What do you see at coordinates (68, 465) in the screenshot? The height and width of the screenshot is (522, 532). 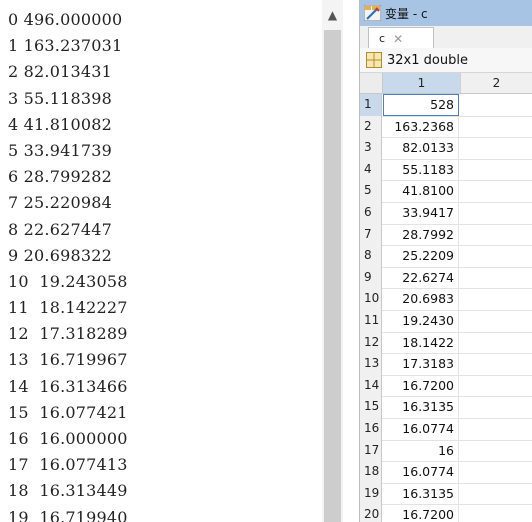 I see `console-line: 17 16.077413` at bounding box center [68, 465].